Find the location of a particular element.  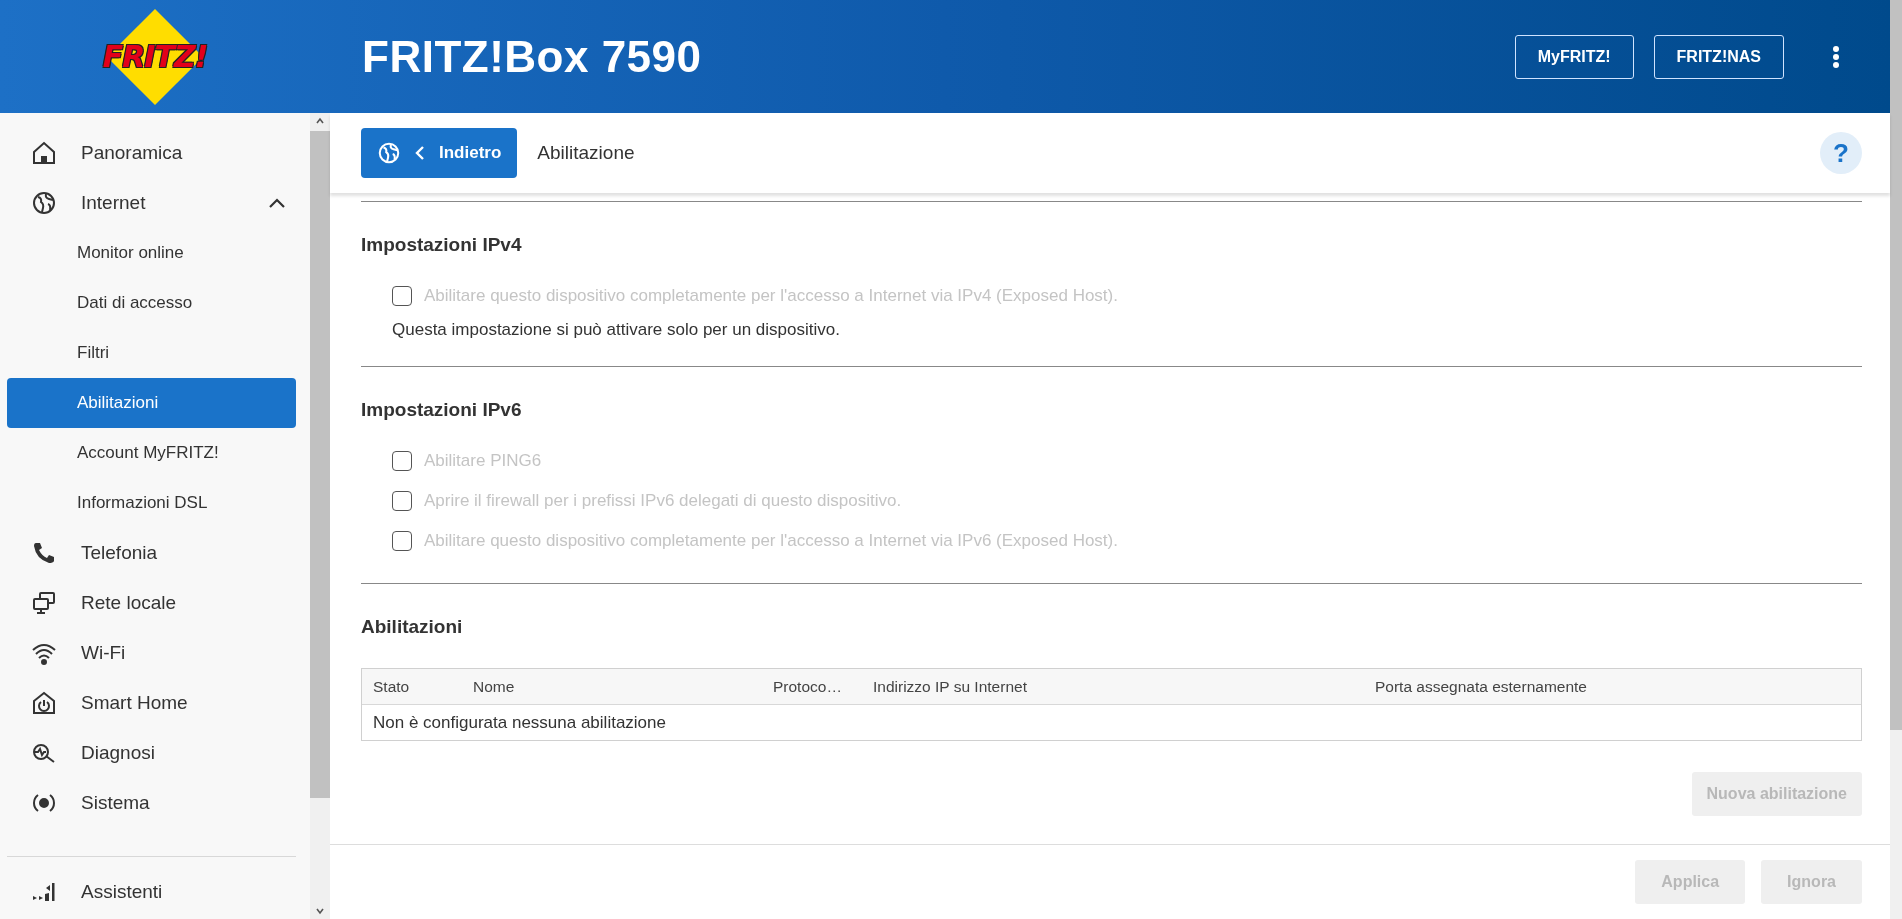

sidebar-scrollbar is located at coordinates (320, 516).